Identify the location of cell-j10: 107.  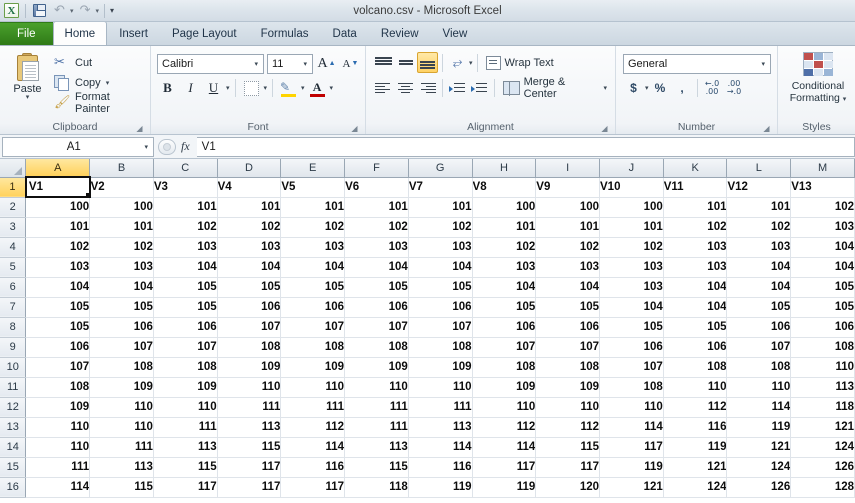
(631, 367).